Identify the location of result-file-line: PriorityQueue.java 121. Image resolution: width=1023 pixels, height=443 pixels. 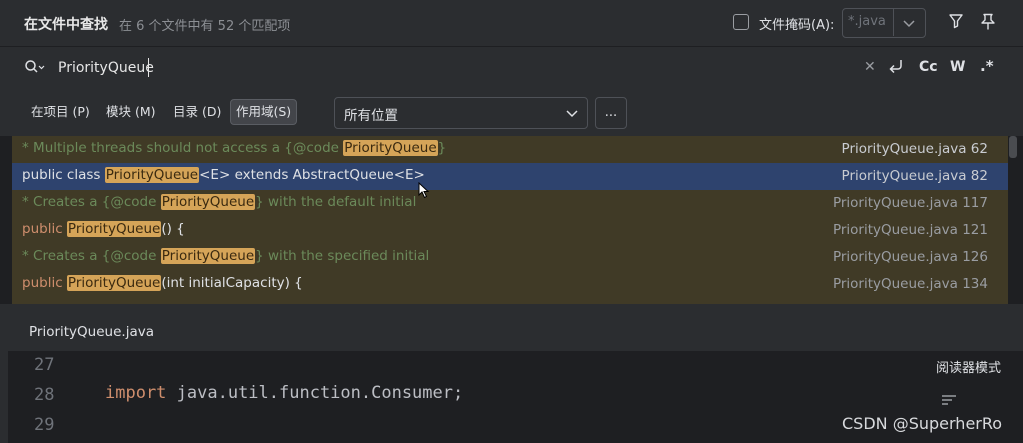
(910, 230).